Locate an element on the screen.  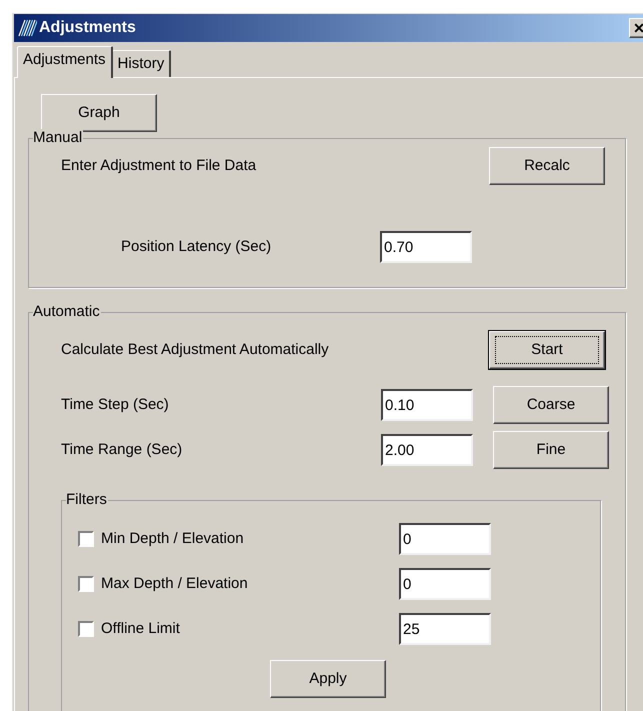
mode-button: Coarse is located at coordinates (551, 405).